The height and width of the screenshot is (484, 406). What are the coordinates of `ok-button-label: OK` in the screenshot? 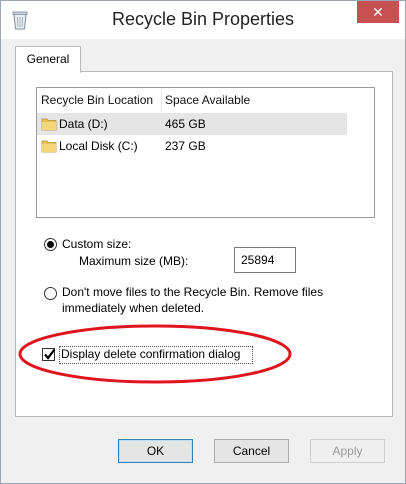 It's located at (155, 451).